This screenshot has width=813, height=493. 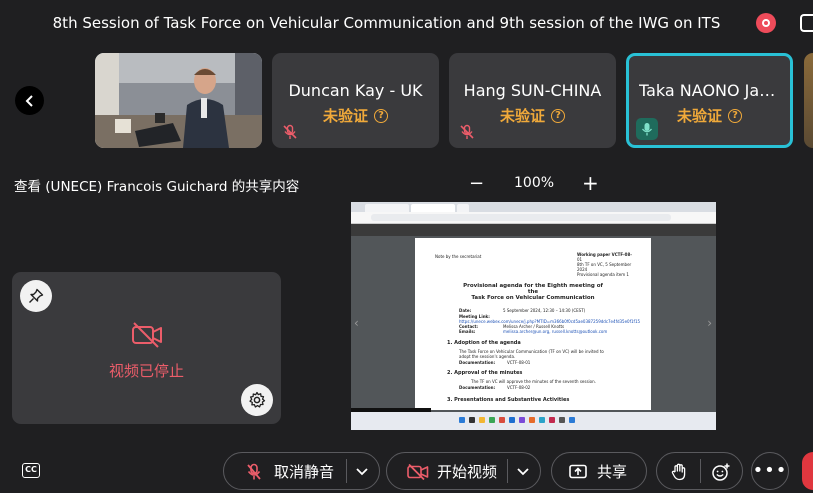 What do you see at coordinates (534, 183) in the screenshot?
I see `zoom-level: 100%` at bounding box center [534, 183].